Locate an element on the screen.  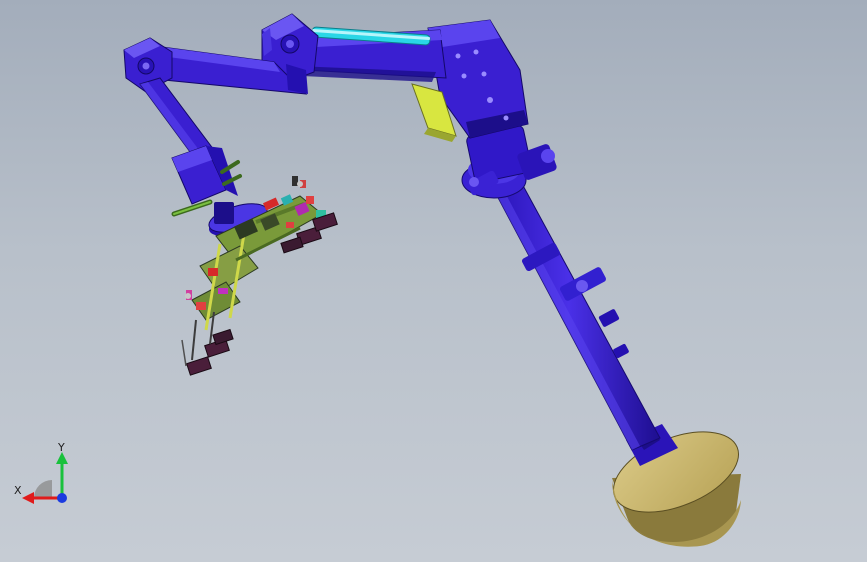
x-axis-label: X is located at coordinates (18, 490).